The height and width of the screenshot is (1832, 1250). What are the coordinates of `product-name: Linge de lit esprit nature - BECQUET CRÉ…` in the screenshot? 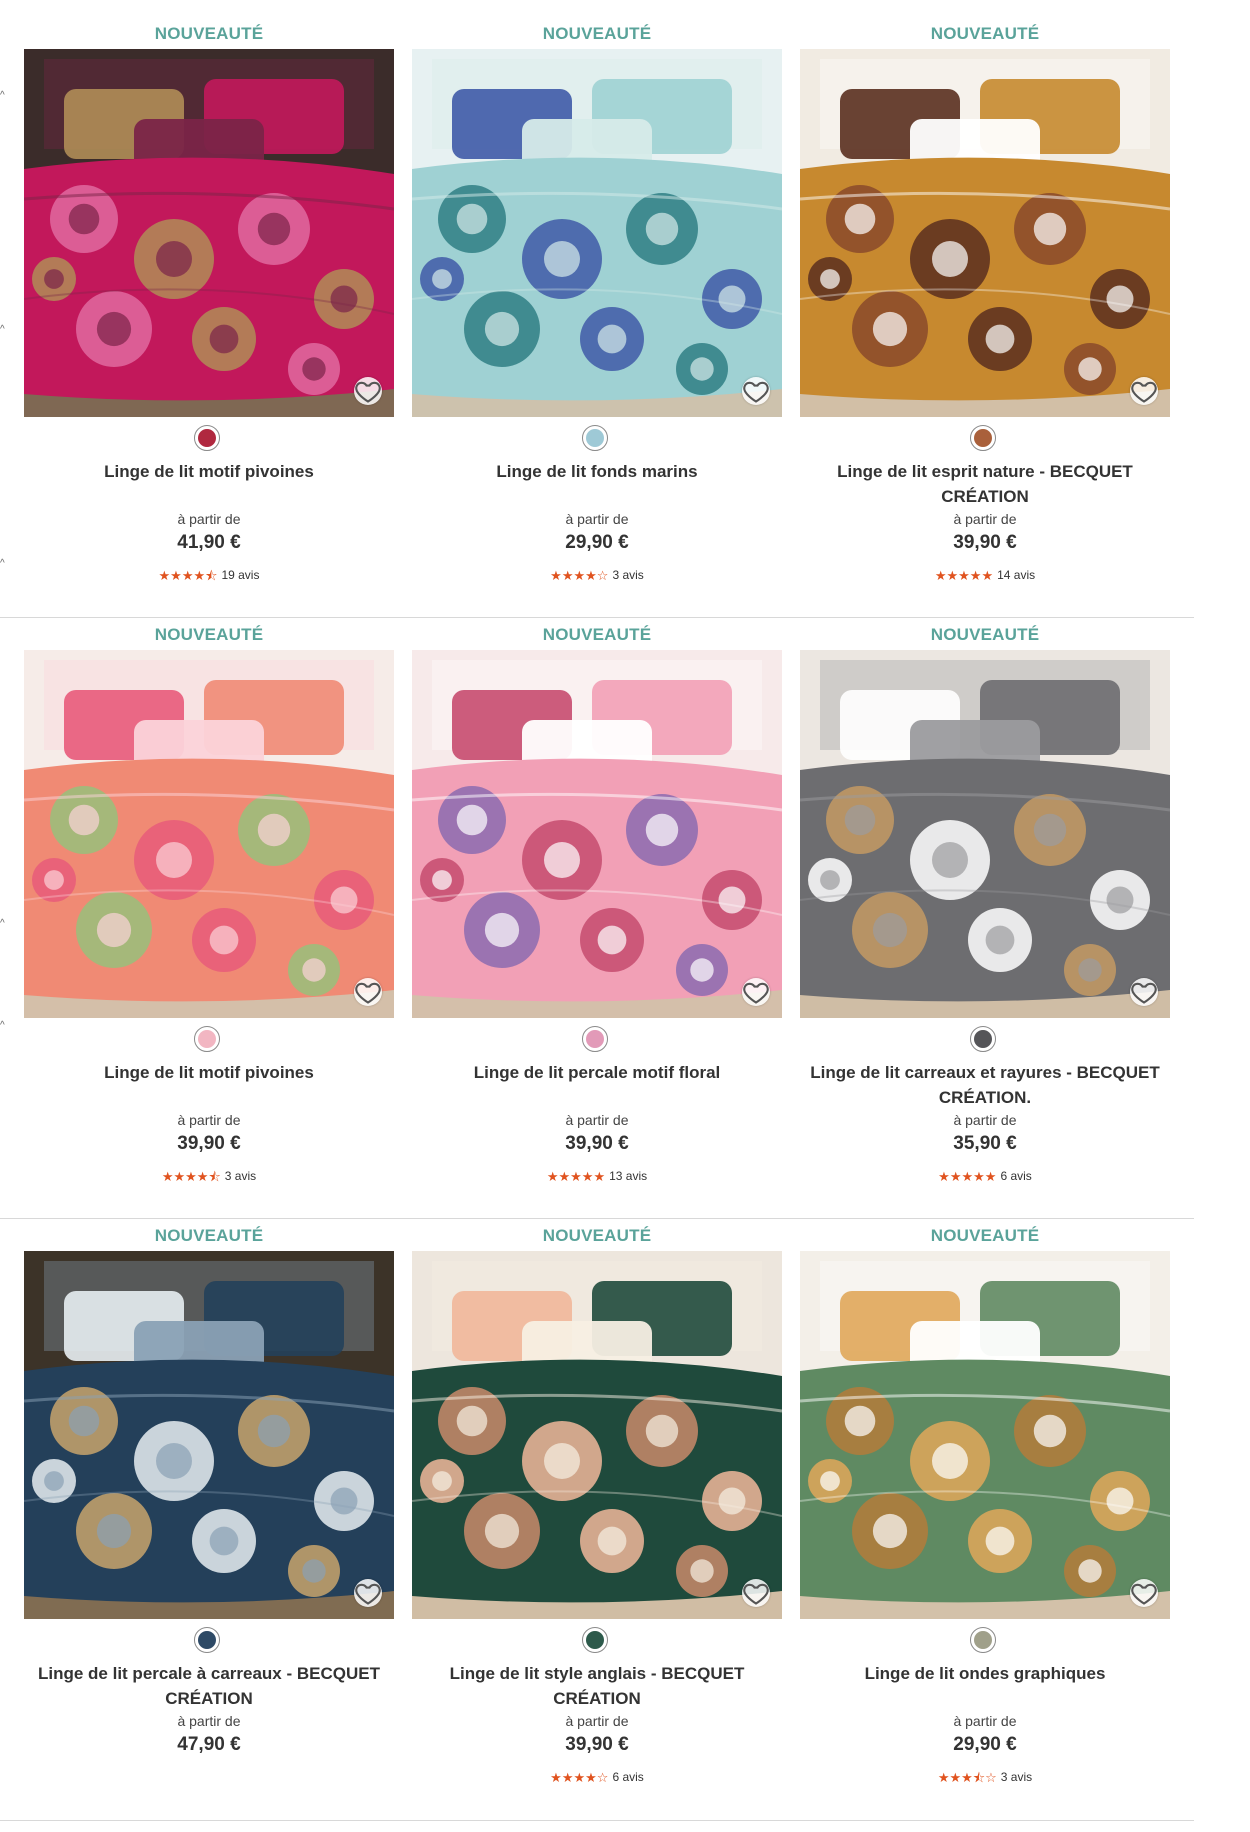 It's located at (985, 484).